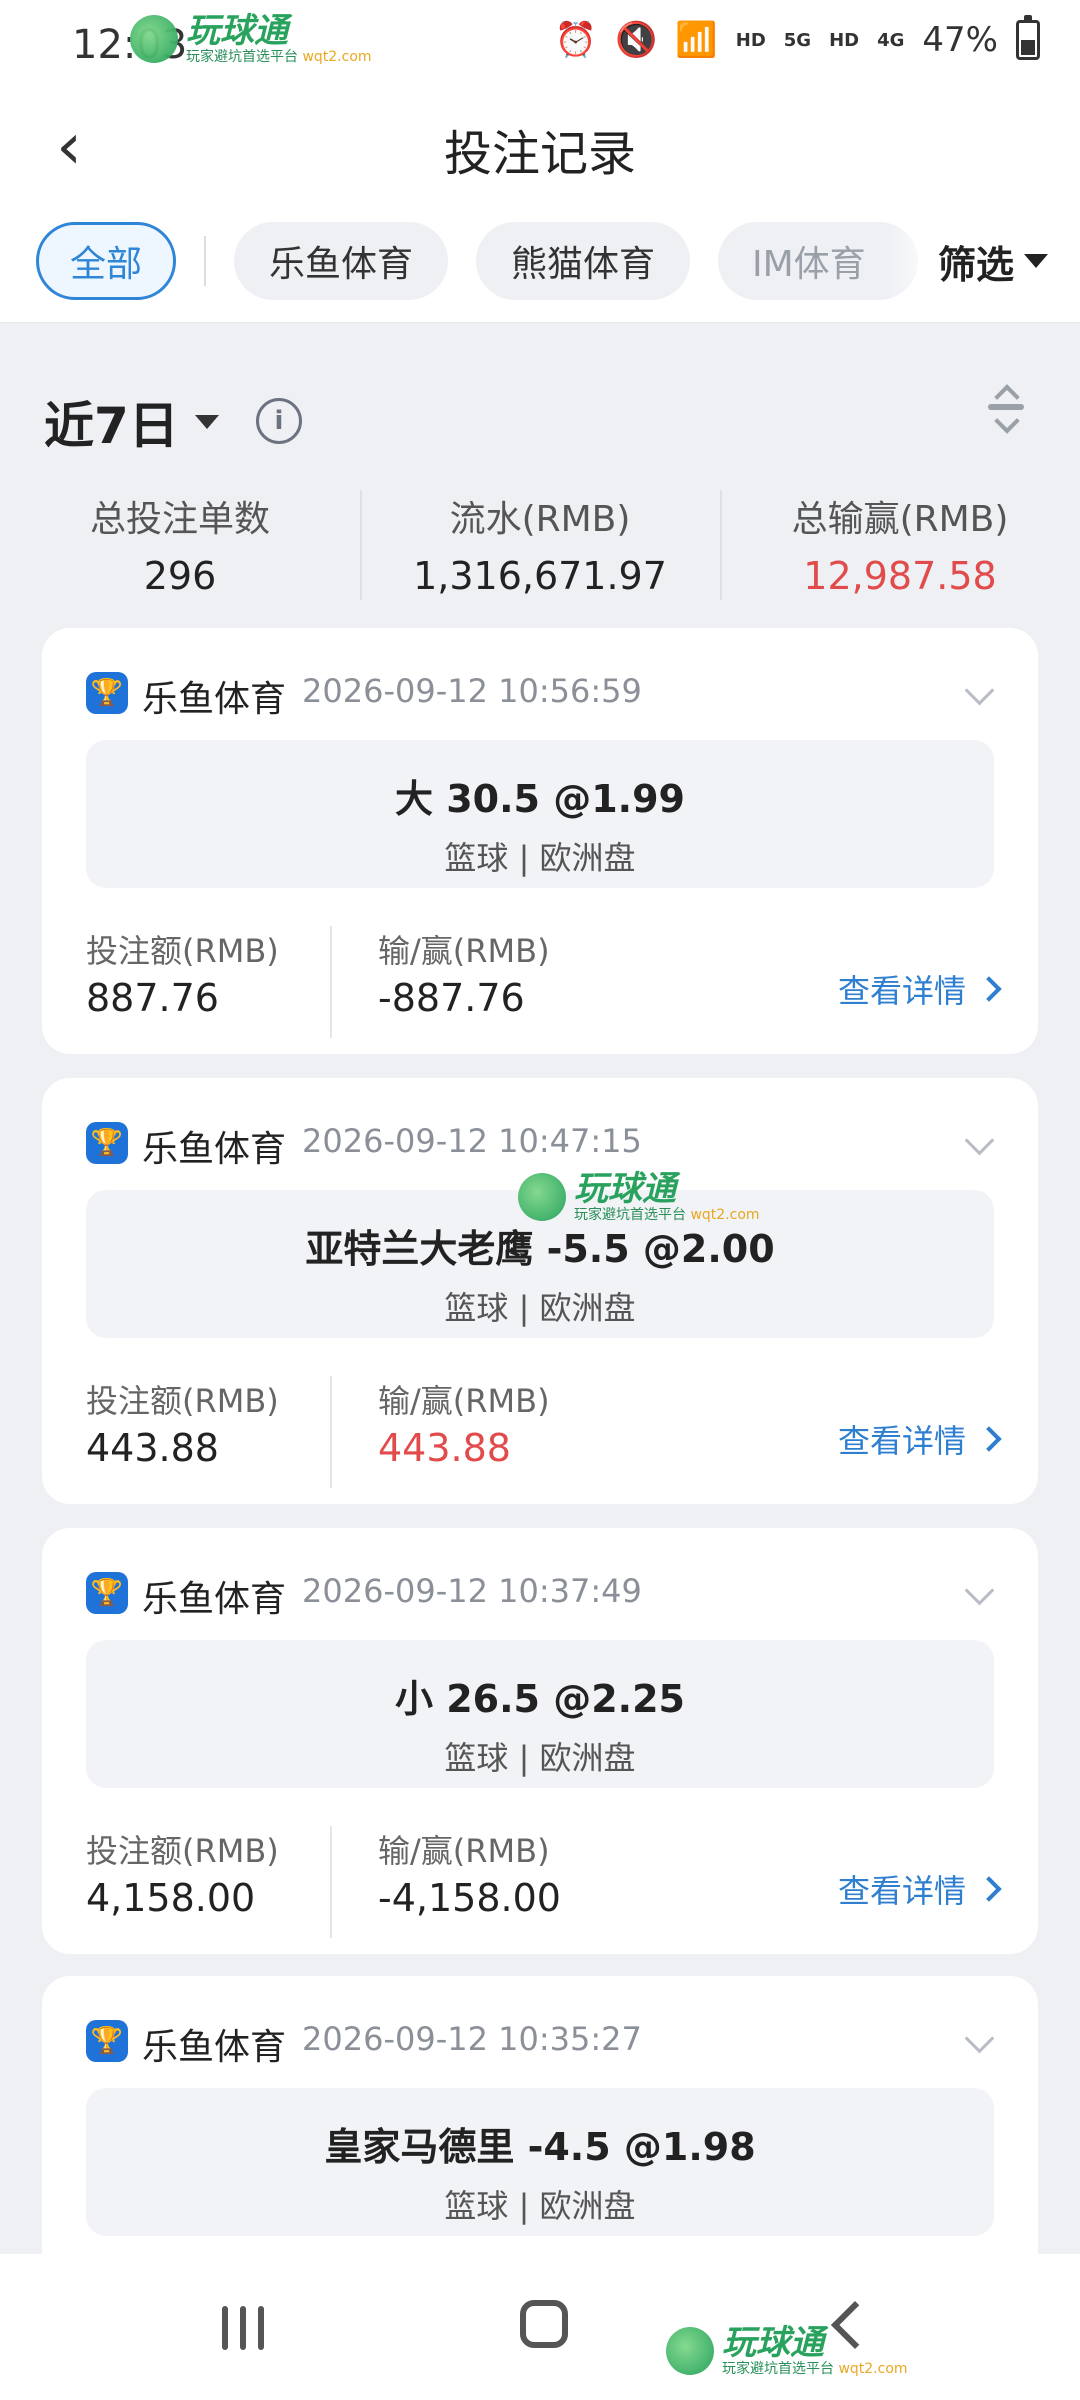  Describe the element at coordinates (576, 40) in the screenshot. I see `alarm-icon: ⏰` at that location.